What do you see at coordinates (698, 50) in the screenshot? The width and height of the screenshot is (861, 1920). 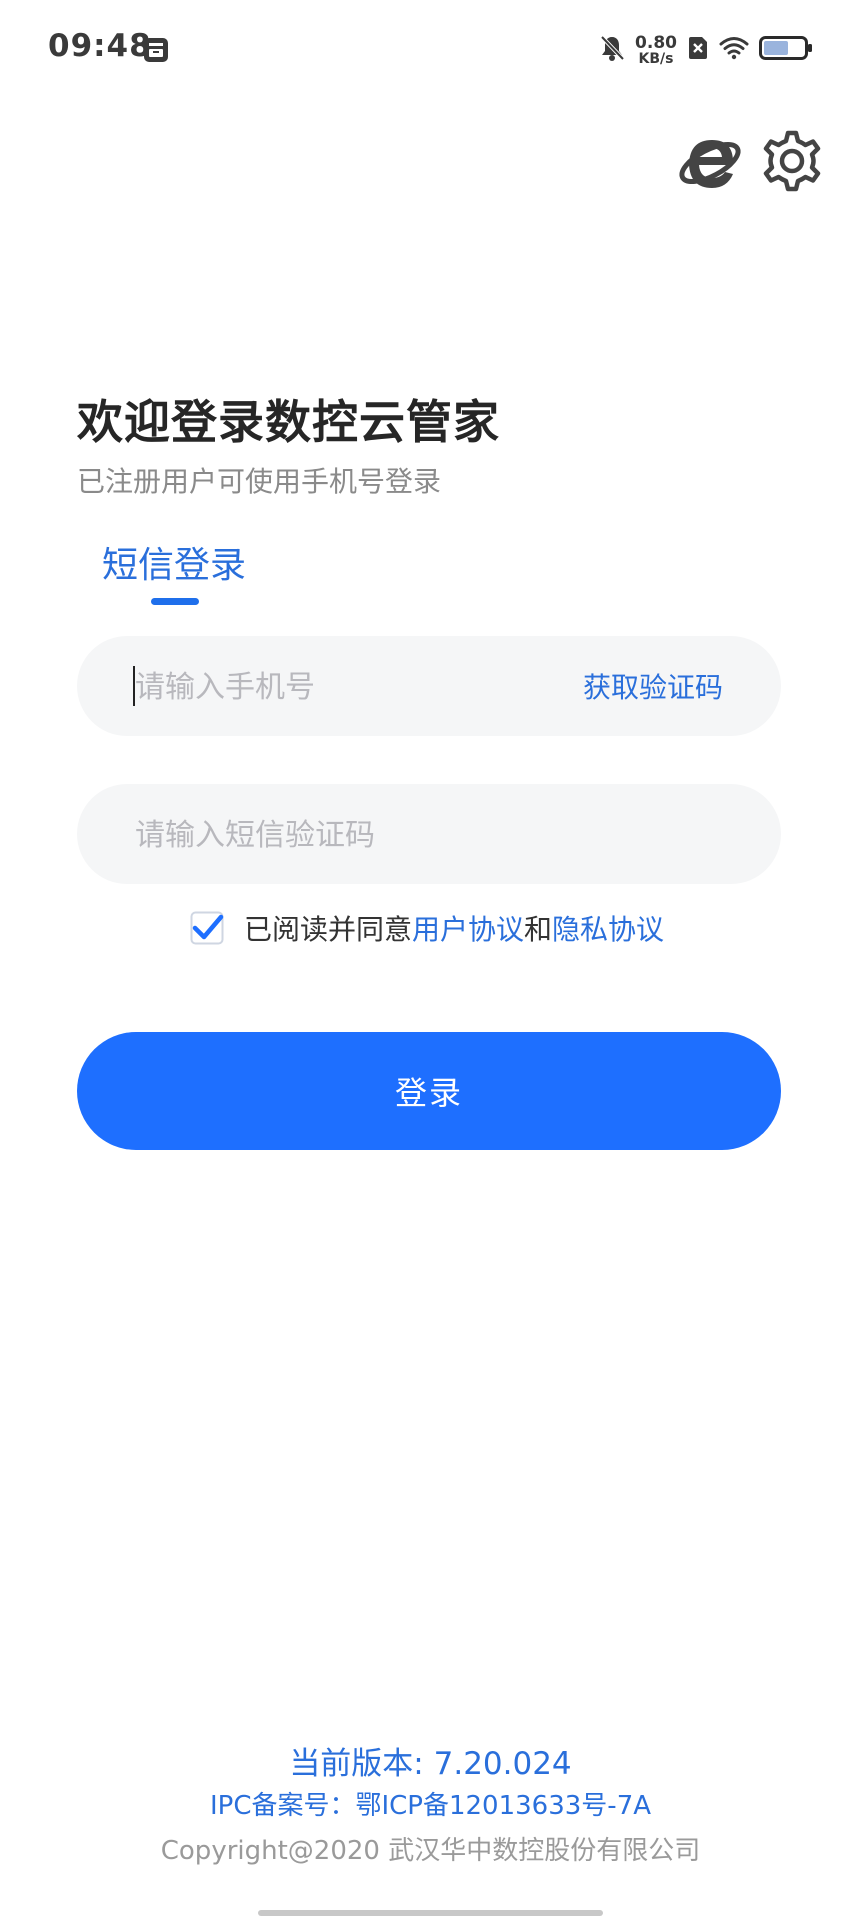 I see `sim-x-icon` at bounding box center [698, 50].